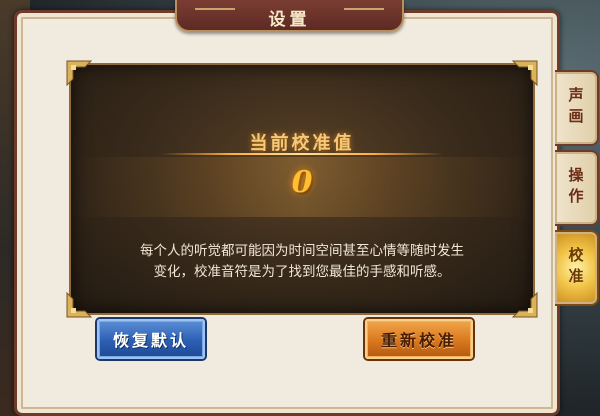 Image resolution: width=600 pixels, height=416 pixels. I want to click on description-line-2: 变化，校准音符是为了找到您最佳的手感和听感。, so click(302, 272).